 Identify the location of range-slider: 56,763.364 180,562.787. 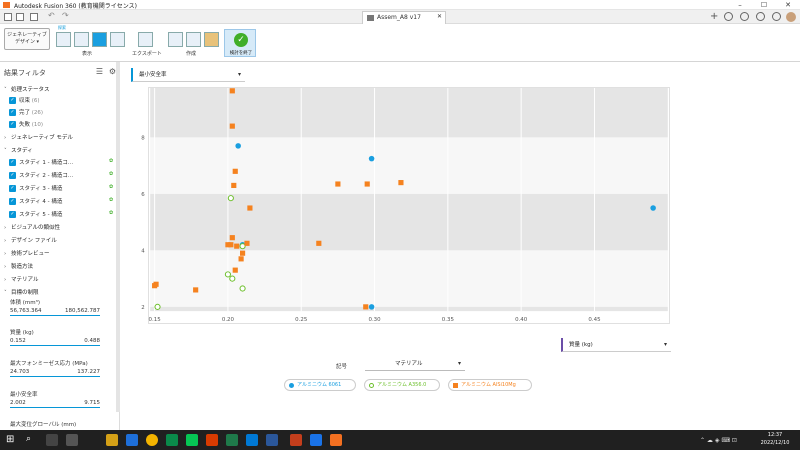
(55, 312).